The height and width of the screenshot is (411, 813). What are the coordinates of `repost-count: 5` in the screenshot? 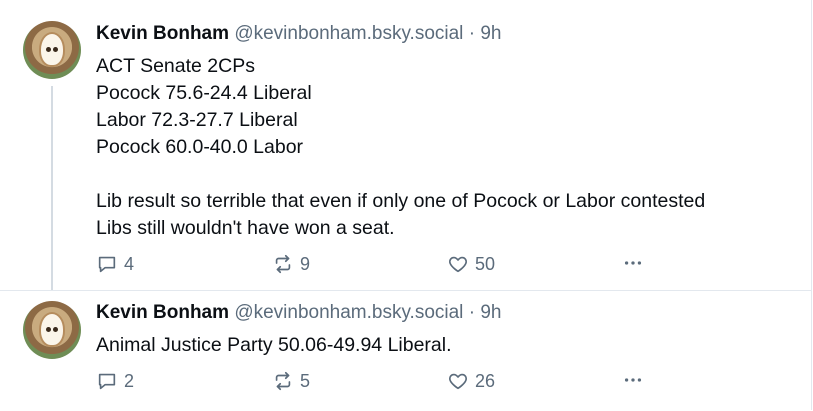 It's located at (305, 381).